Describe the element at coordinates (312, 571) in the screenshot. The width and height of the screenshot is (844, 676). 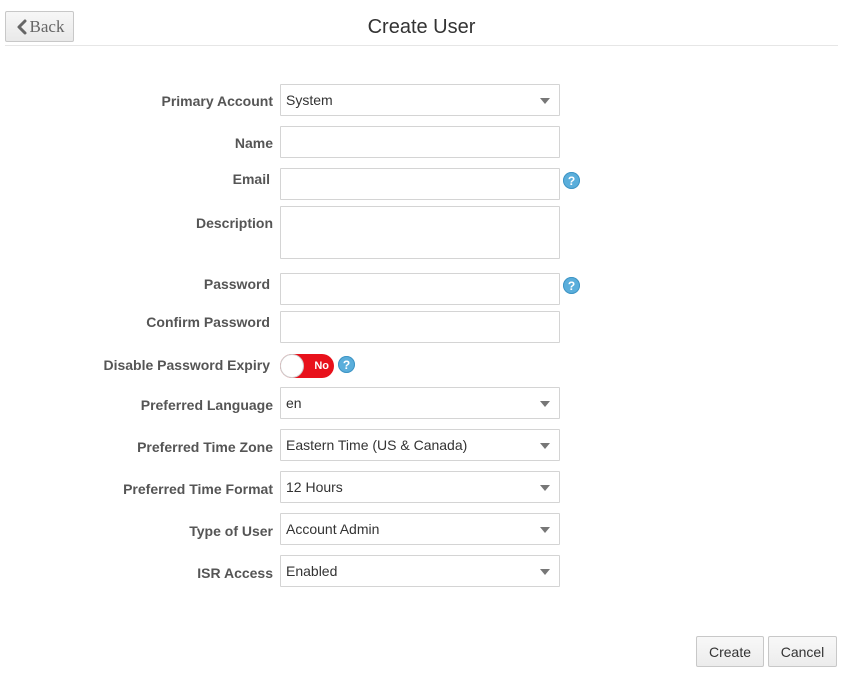
I see `isr-access-value: Enabled` at that location.